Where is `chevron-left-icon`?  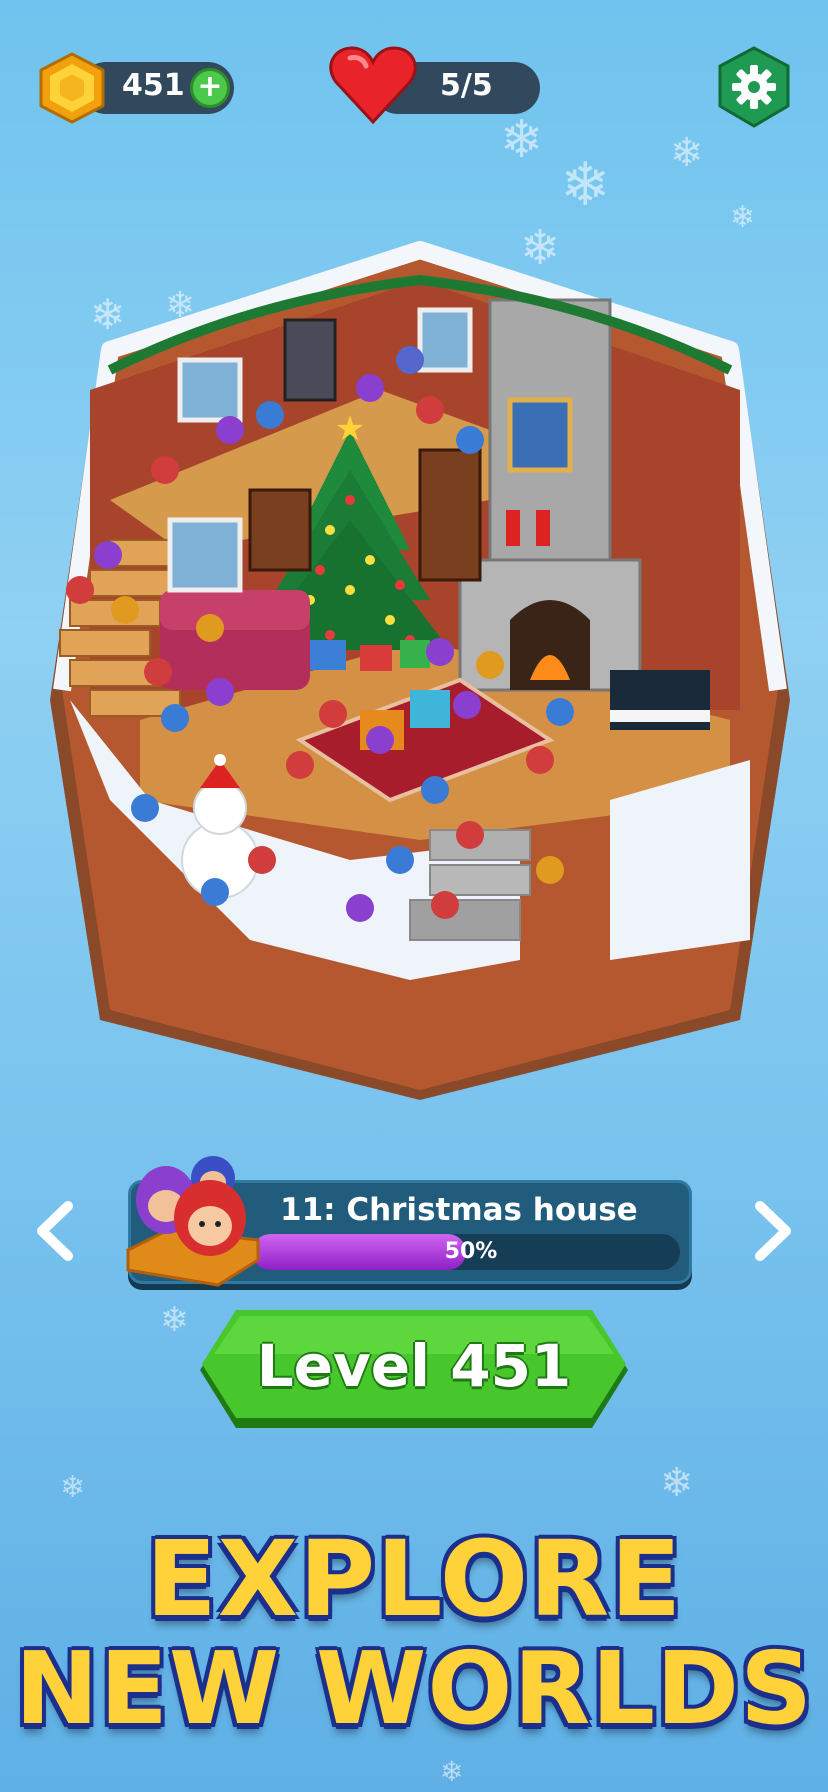 chevron-left-icon is located at coordinates (55, 1231).